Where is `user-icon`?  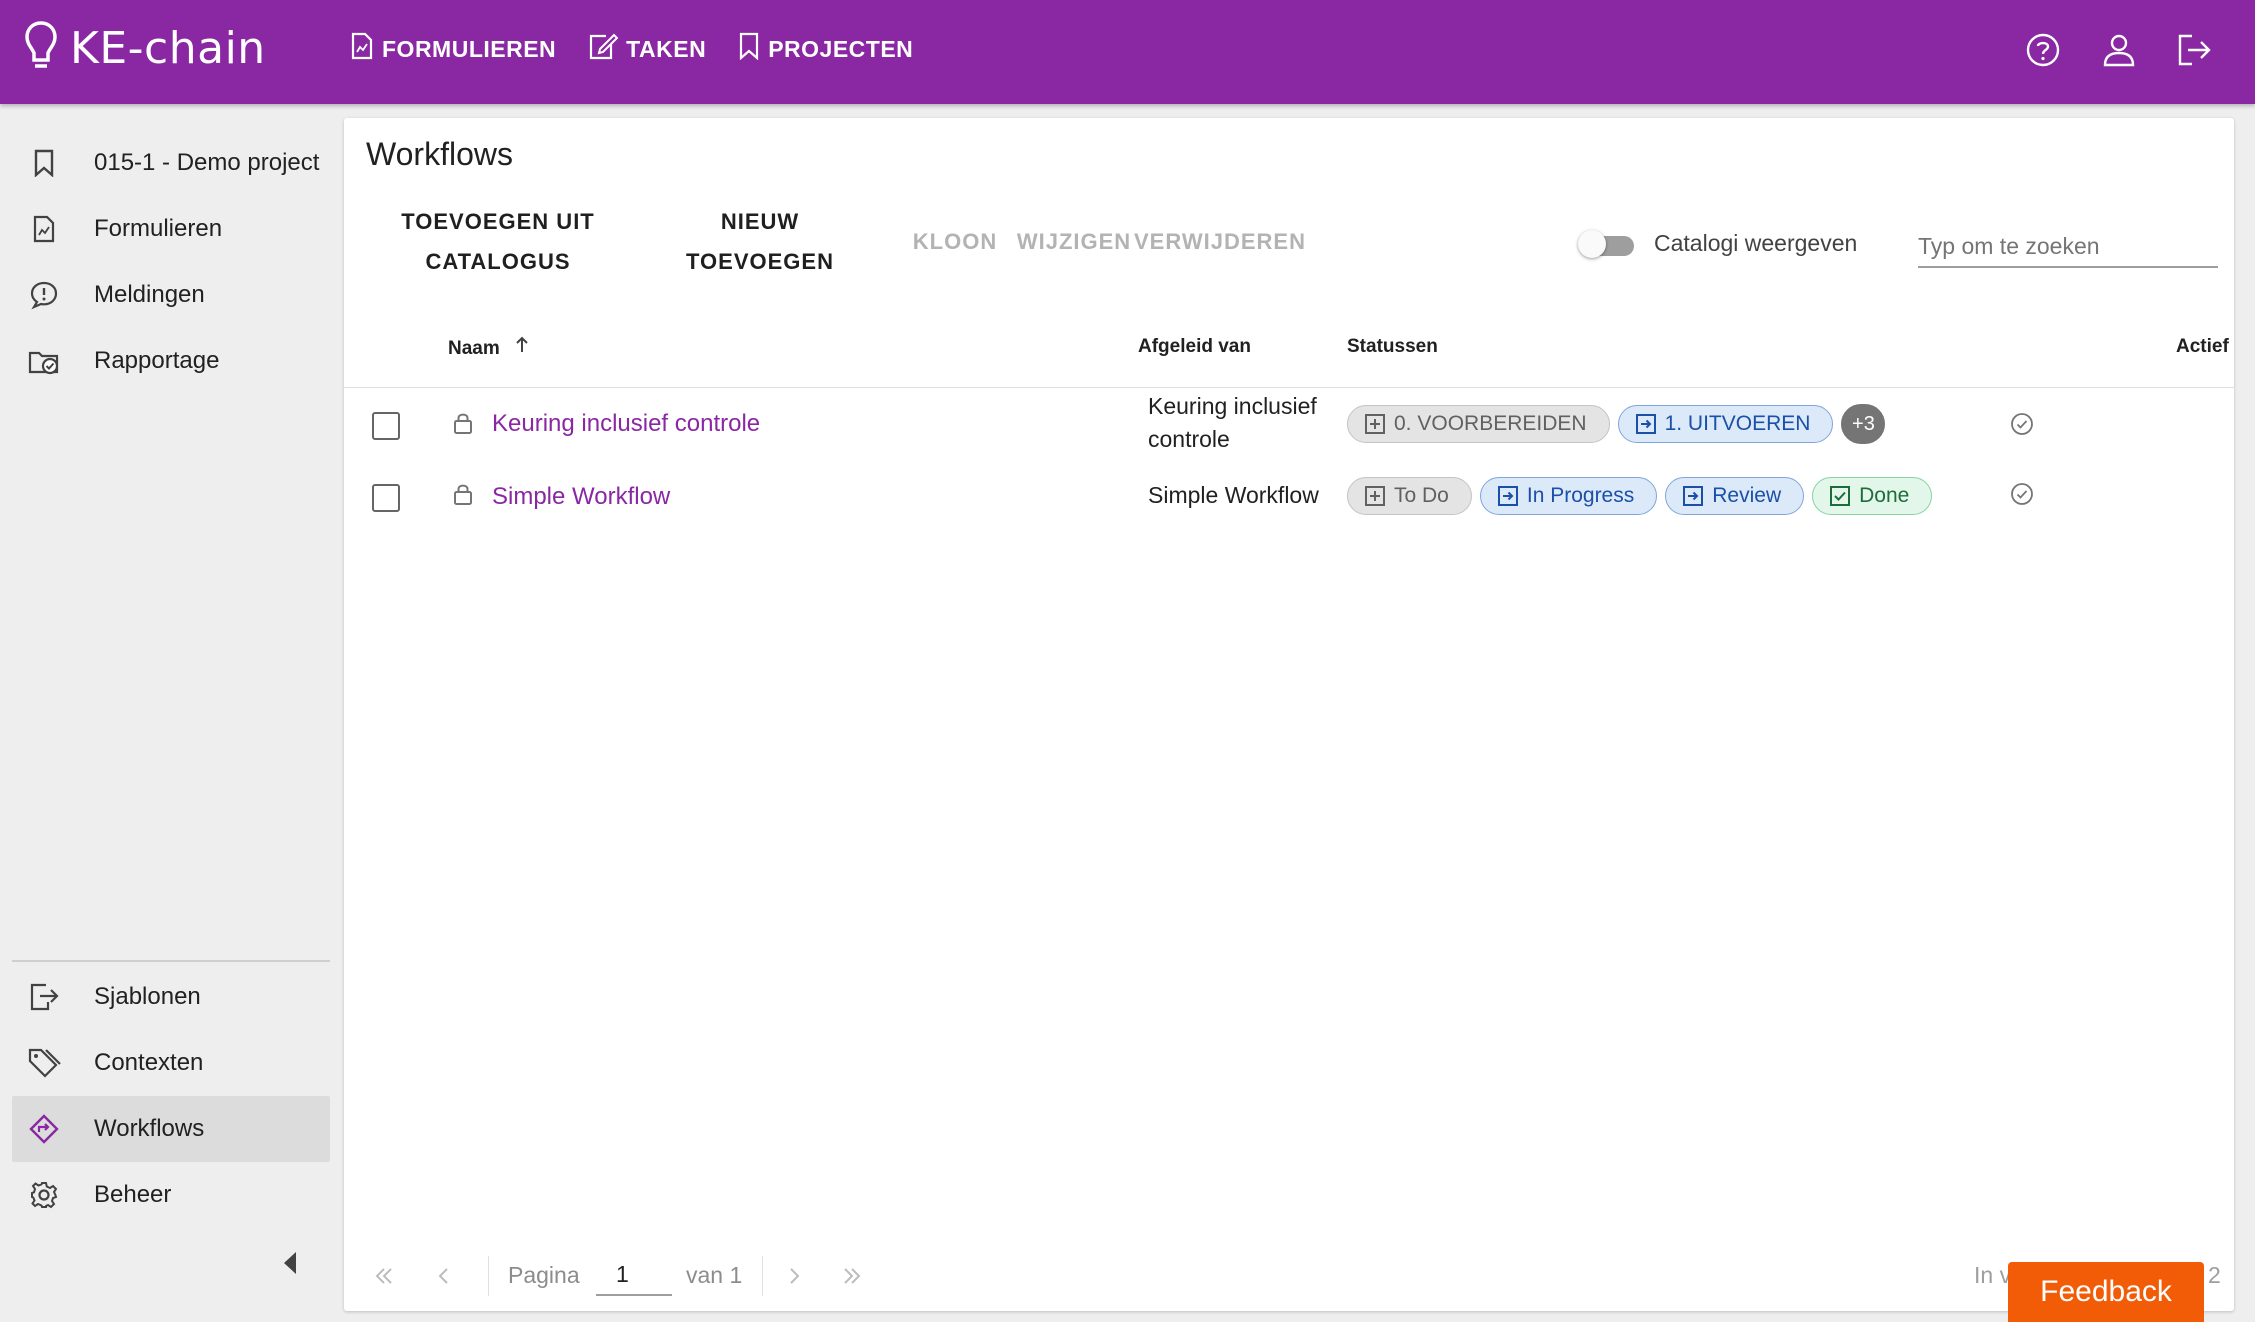
user-icon is located at coordinates (2119, 50).